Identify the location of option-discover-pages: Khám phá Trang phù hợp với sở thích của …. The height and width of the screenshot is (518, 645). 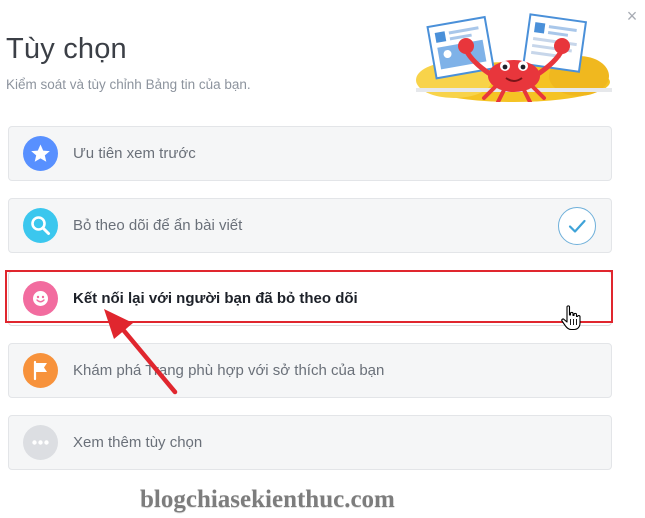
(310, 370).